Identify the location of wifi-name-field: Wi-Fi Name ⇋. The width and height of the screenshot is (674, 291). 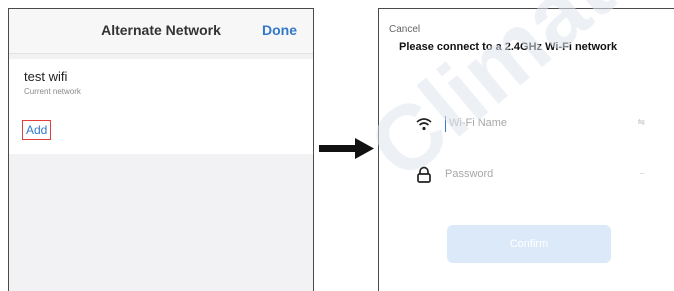
(530, 125).